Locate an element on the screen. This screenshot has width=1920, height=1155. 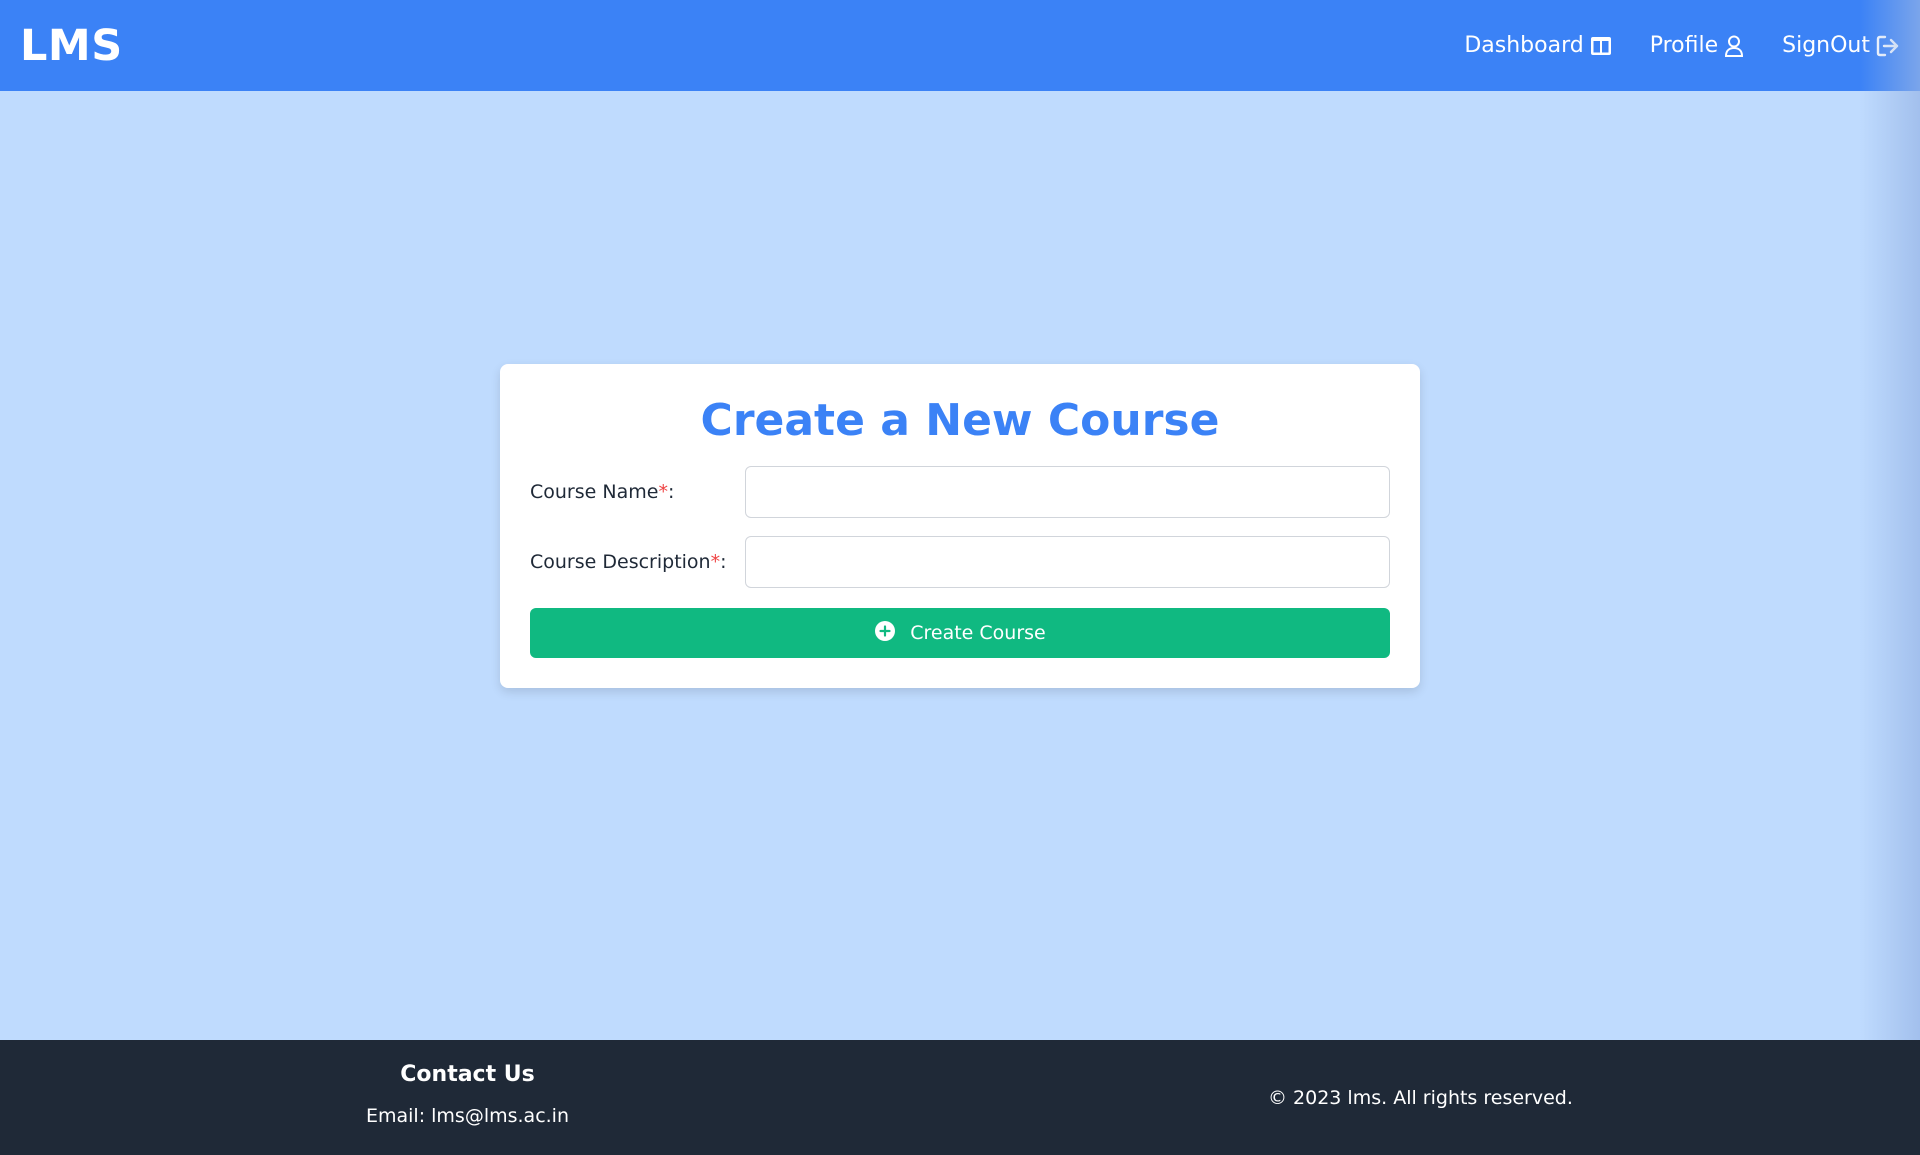
main-nav: Dashboard Profile SignOut is located at coordinates (1682, 45).